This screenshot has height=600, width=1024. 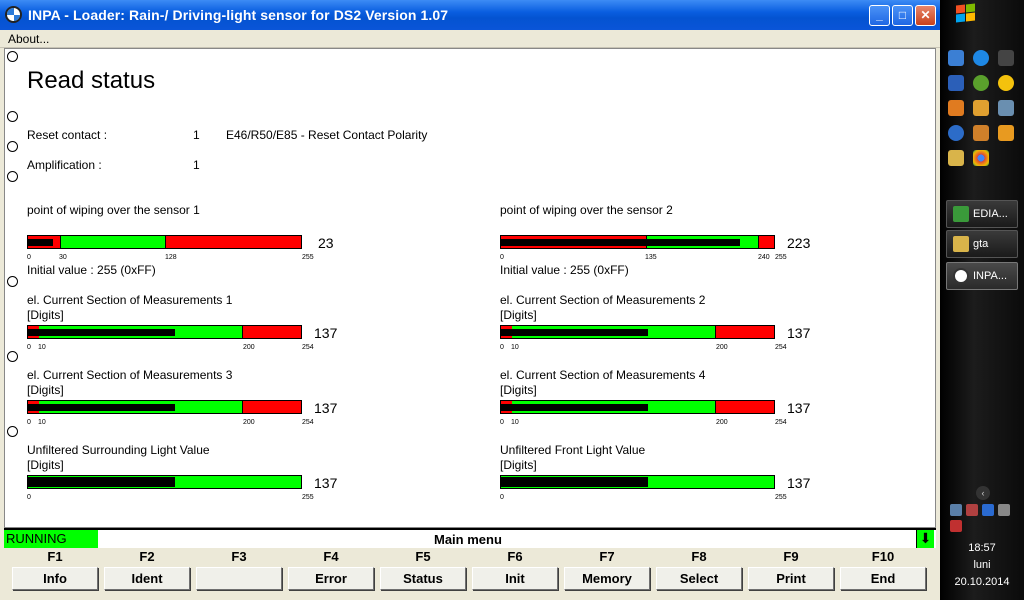 What do you see at coordinates (651, 257) in the screenshot?
I see `scale-label: 135` at bounding box center [651, 257].